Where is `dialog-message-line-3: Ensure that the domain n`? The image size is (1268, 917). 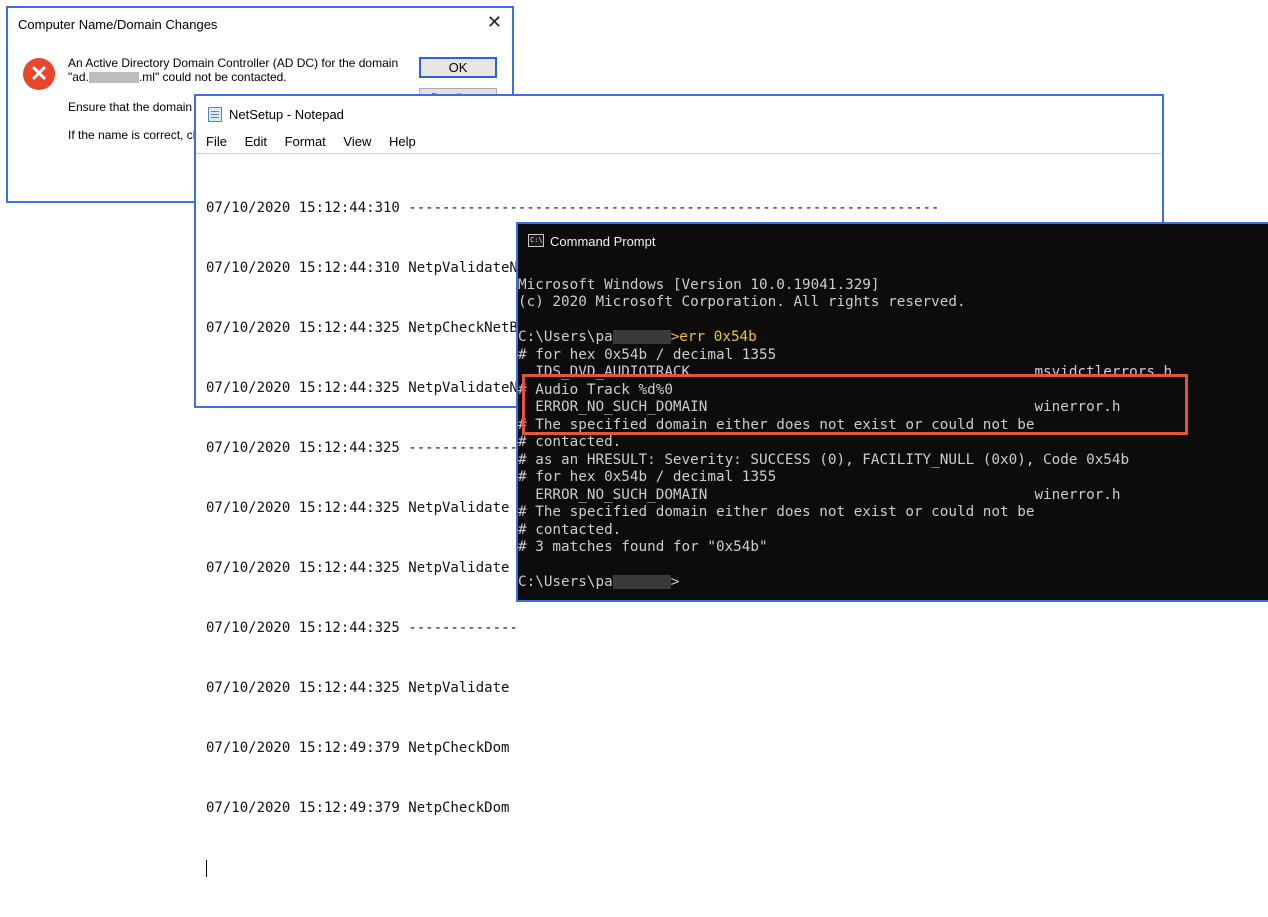
dialog-message-line-3: Ensure that the domain n is located at coordinates (135, 107).